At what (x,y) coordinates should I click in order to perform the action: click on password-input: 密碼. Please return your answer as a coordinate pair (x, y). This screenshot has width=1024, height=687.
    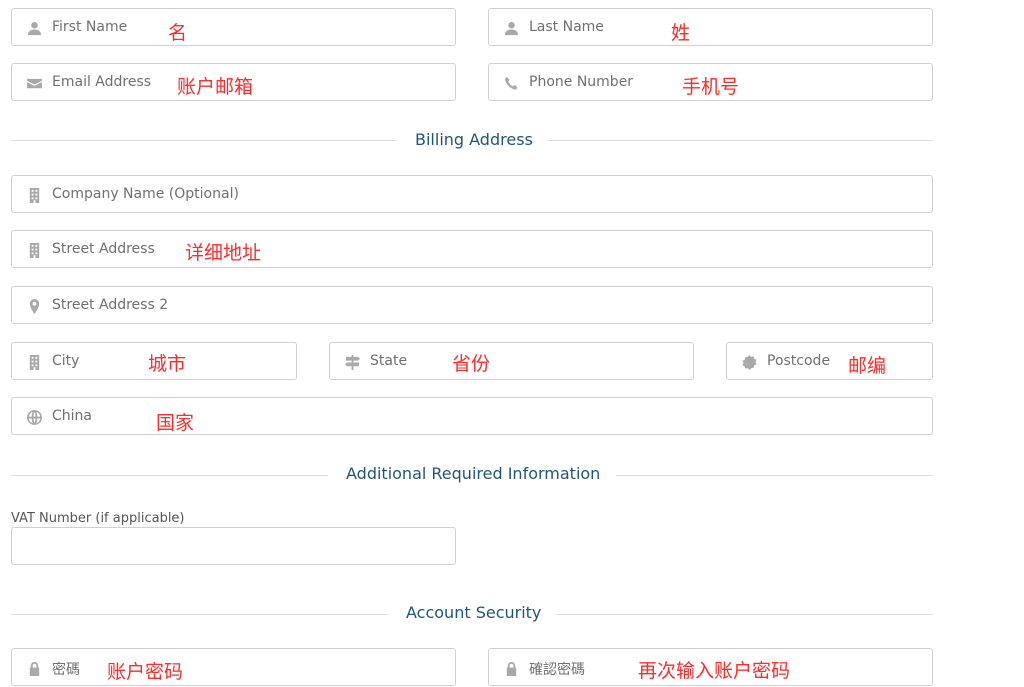
    Looking at the image, I should click on (233, 667).